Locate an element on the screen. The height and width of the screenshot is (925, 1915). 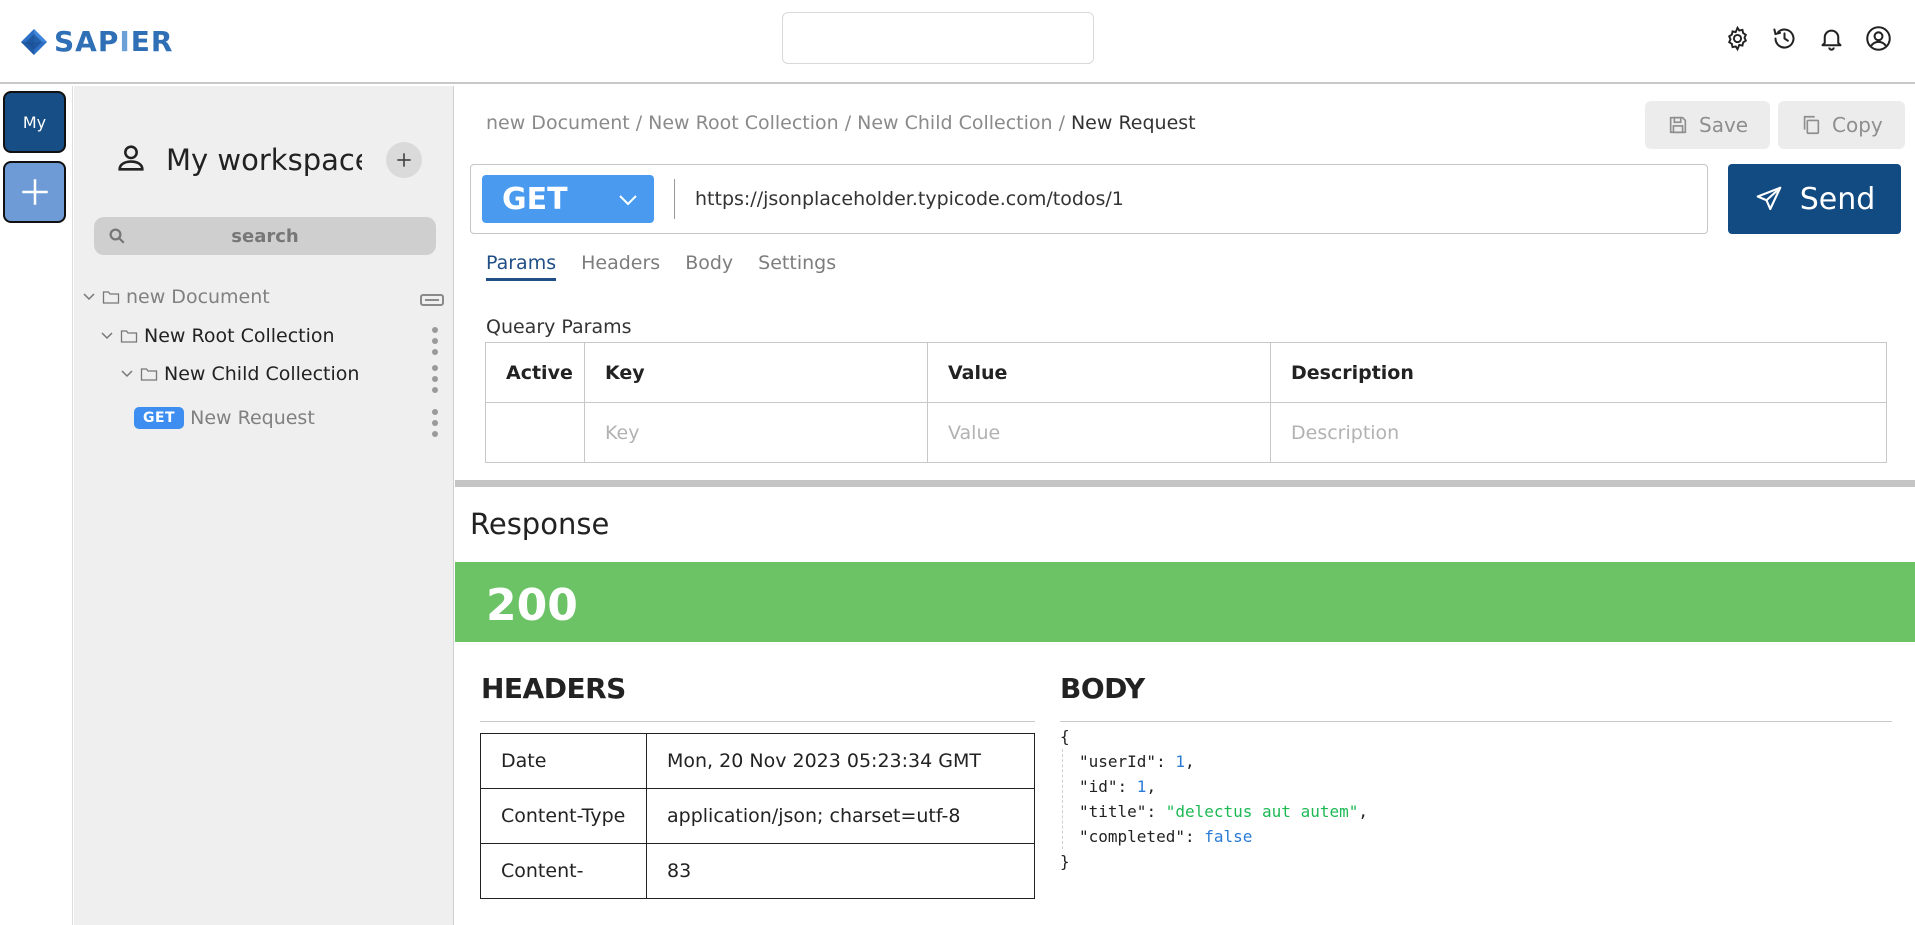
json-line: "title": "delectus aut autem", is located at coordinates (1223, 811).